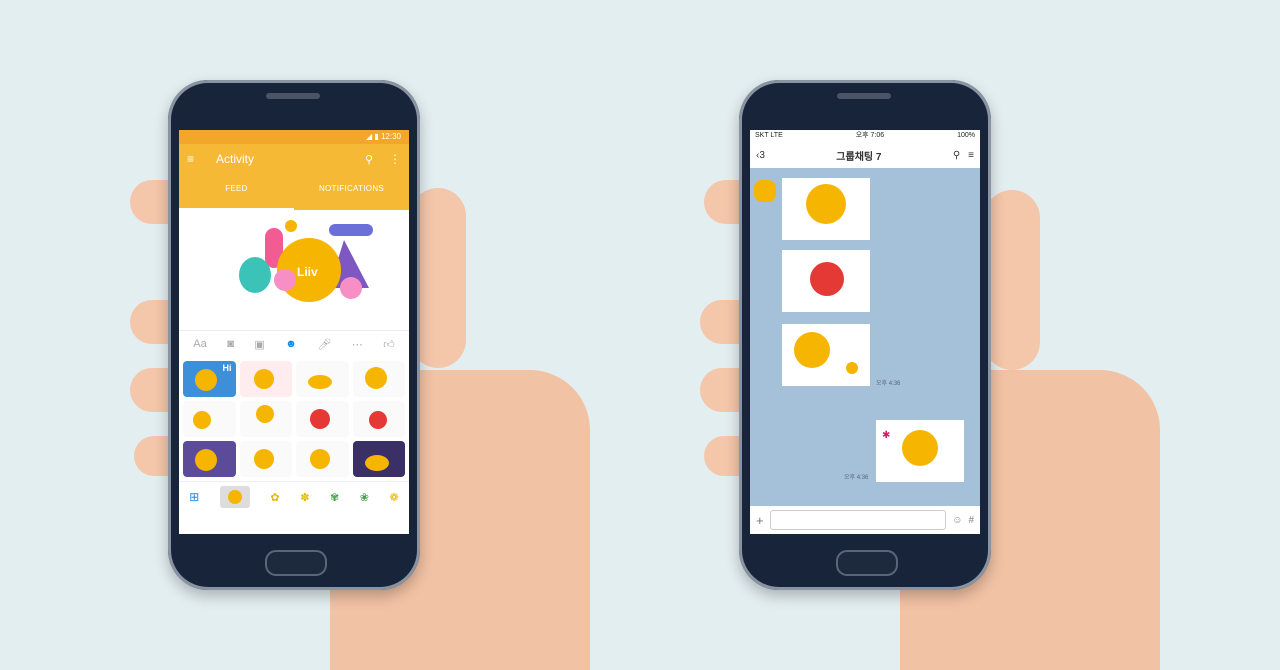  What do you see at coordinates (378, 379) in the screenshot?
I see `sticker-waving` at bounding box center [378, 379].